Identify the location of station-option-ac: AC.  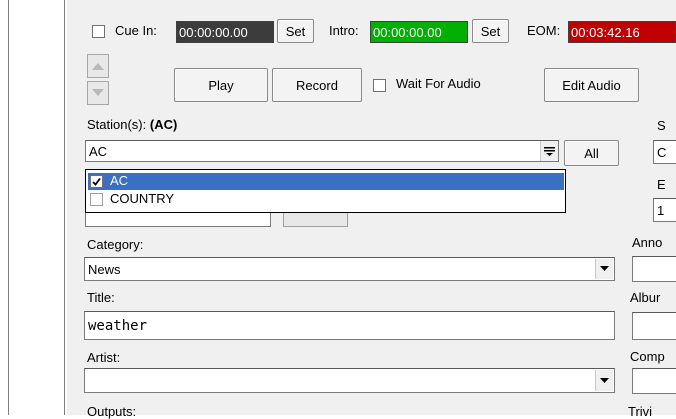
(326, 181).